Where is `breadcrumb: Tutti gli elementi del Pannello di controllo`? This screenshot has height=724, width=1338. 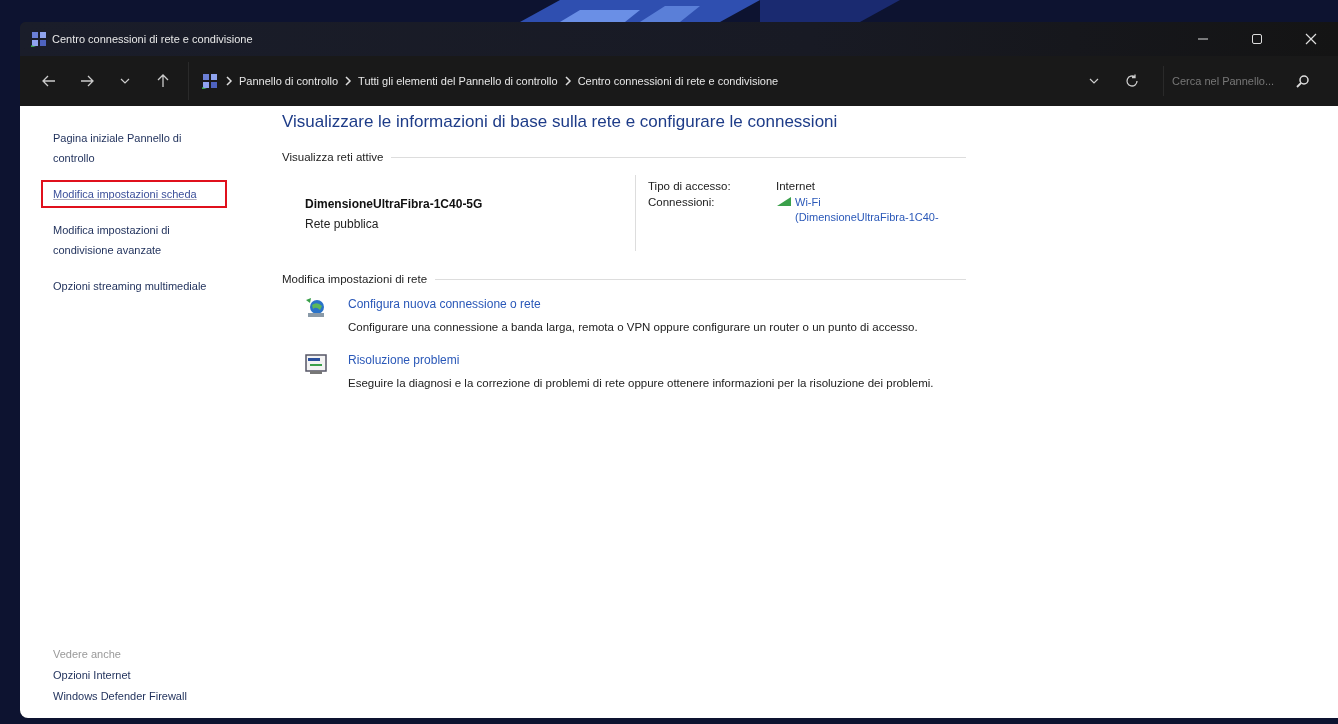 breadcrumb: Tutti gli elementi del Pannello di controllo is located at coordinates (458, 81).